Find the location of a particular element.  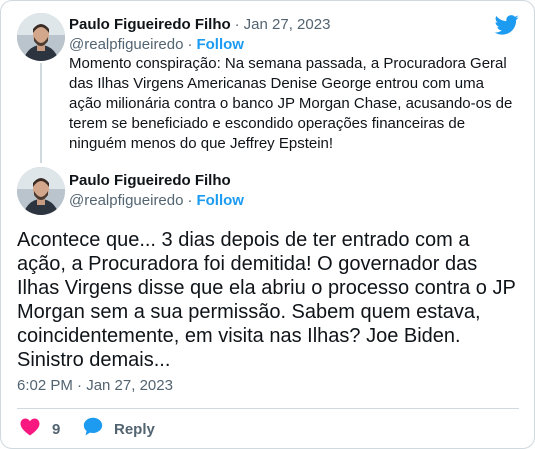

like-count: 9 is located at coordinates (56, 429).